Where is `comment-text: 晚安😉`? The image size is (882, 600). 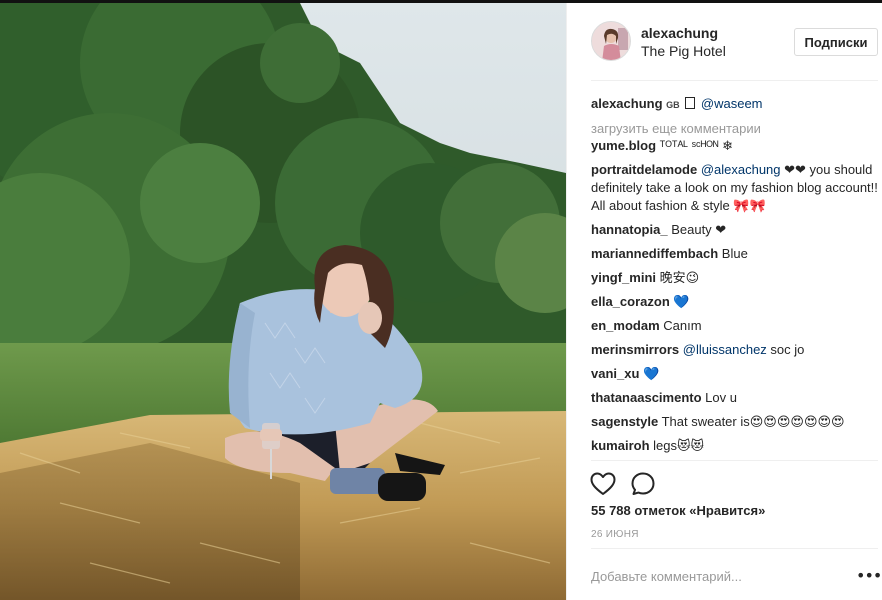
comment-text: 晚安😉 is located at coordinates (679, 277).